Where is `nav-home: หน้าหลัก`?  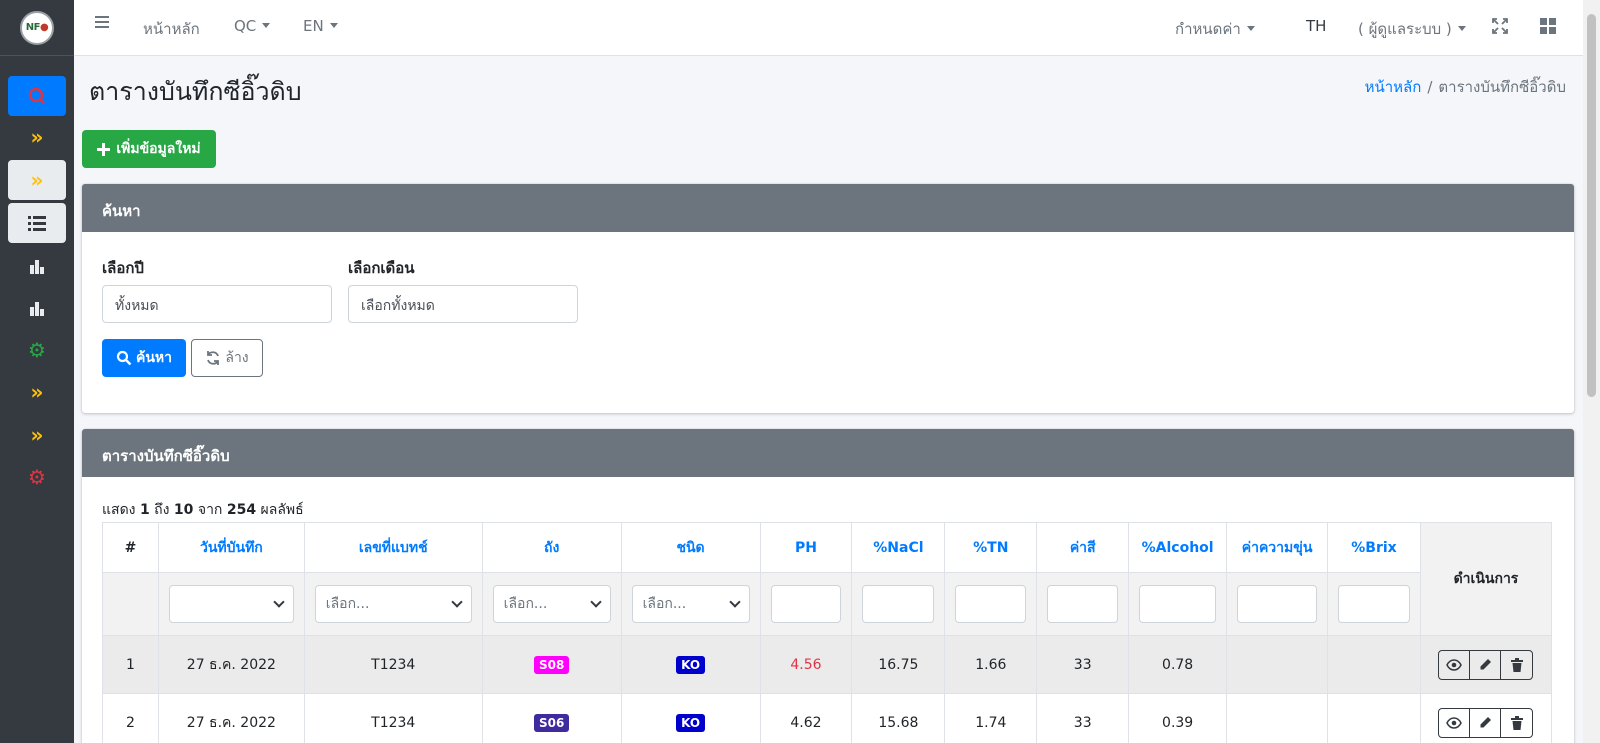
nav-home: หน้าหลัก is located at coordinates (171, 29).